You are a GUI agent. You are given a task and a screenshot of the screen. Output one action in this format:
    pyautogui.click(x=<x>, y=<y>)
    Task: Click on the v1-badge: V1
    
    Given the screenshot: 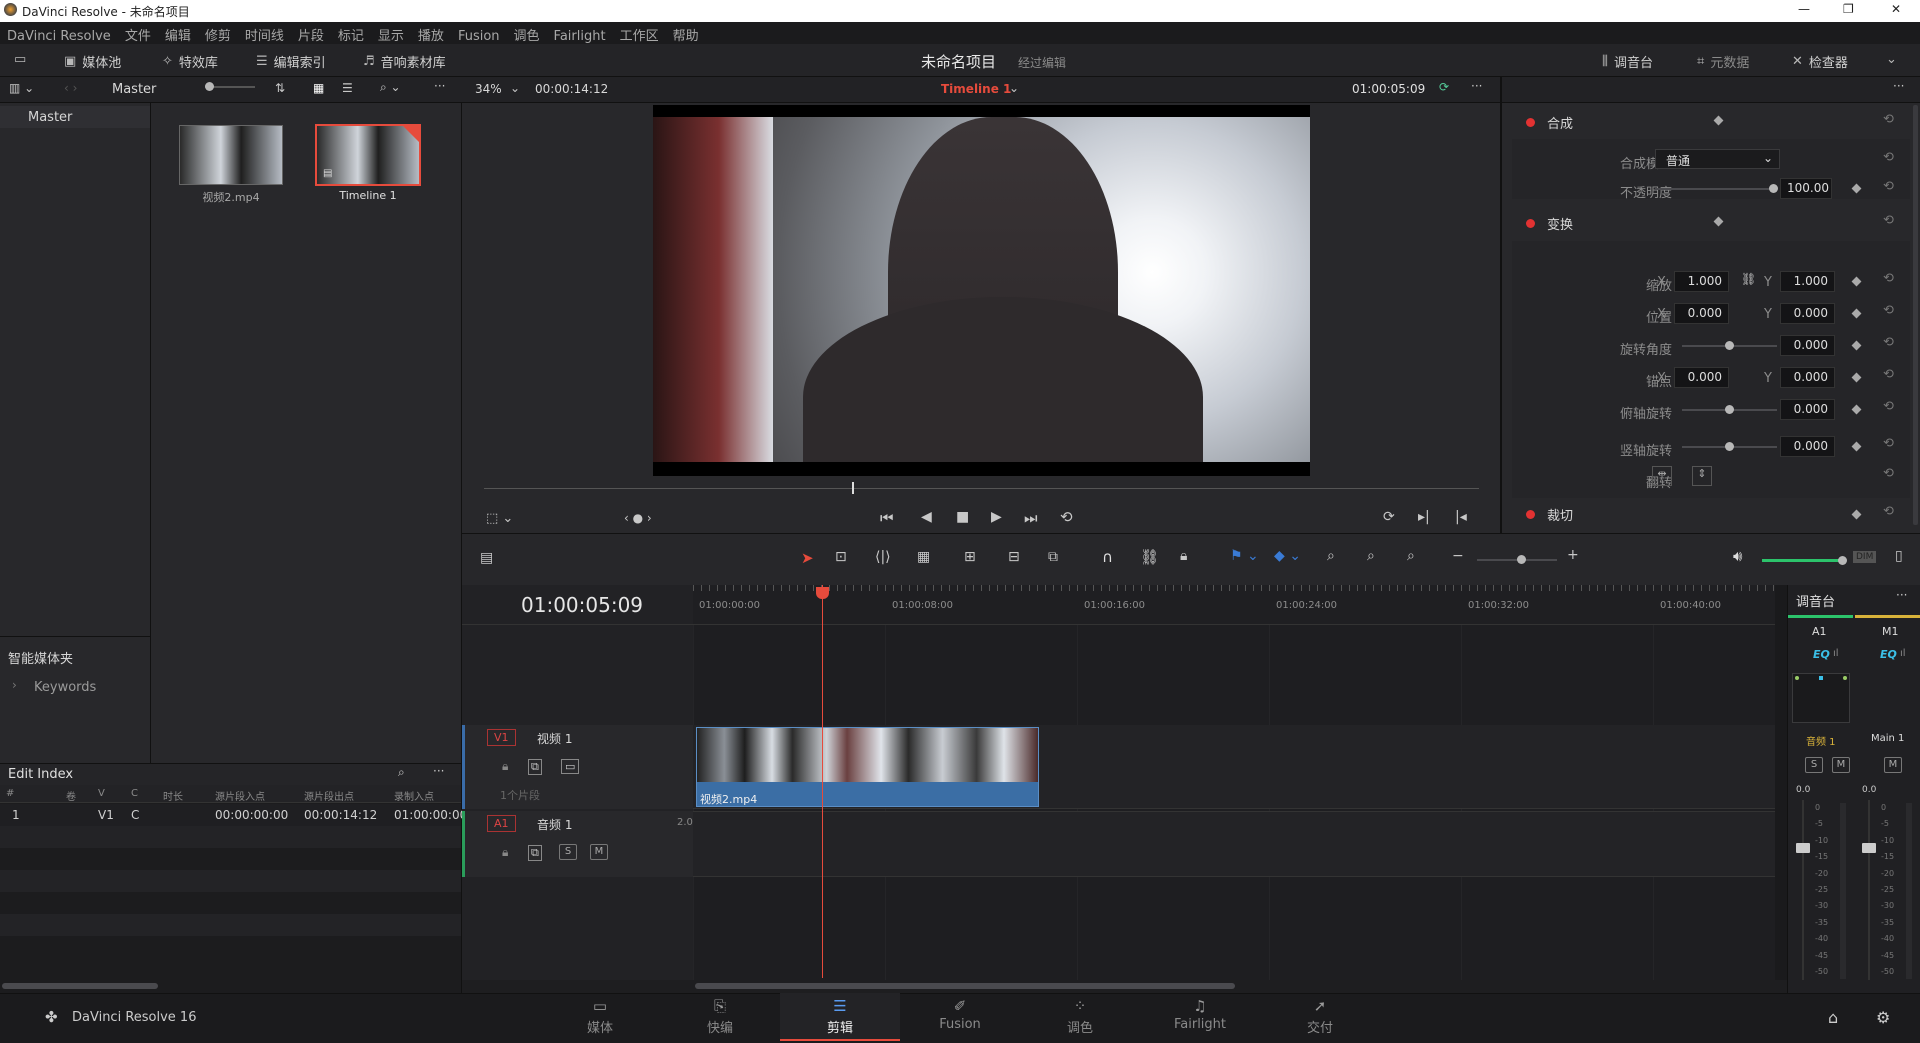 What is the action you would take?
    pyautogui.click(x=501, y=737)
    